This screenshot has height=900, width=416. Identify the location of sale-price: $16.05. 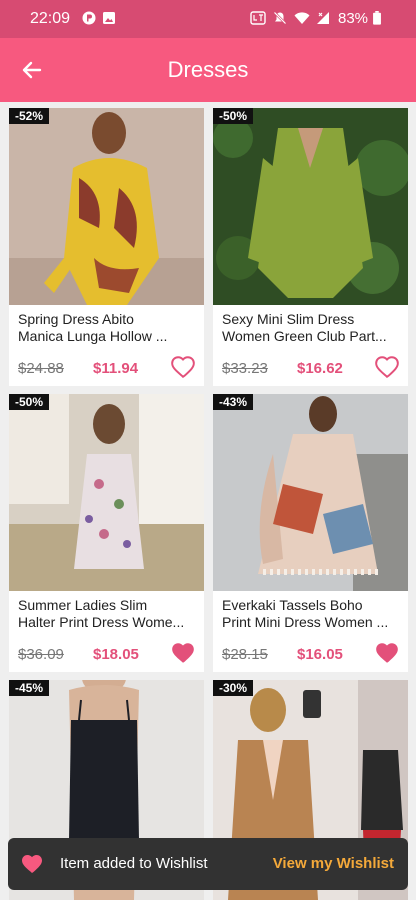
(320, 654).